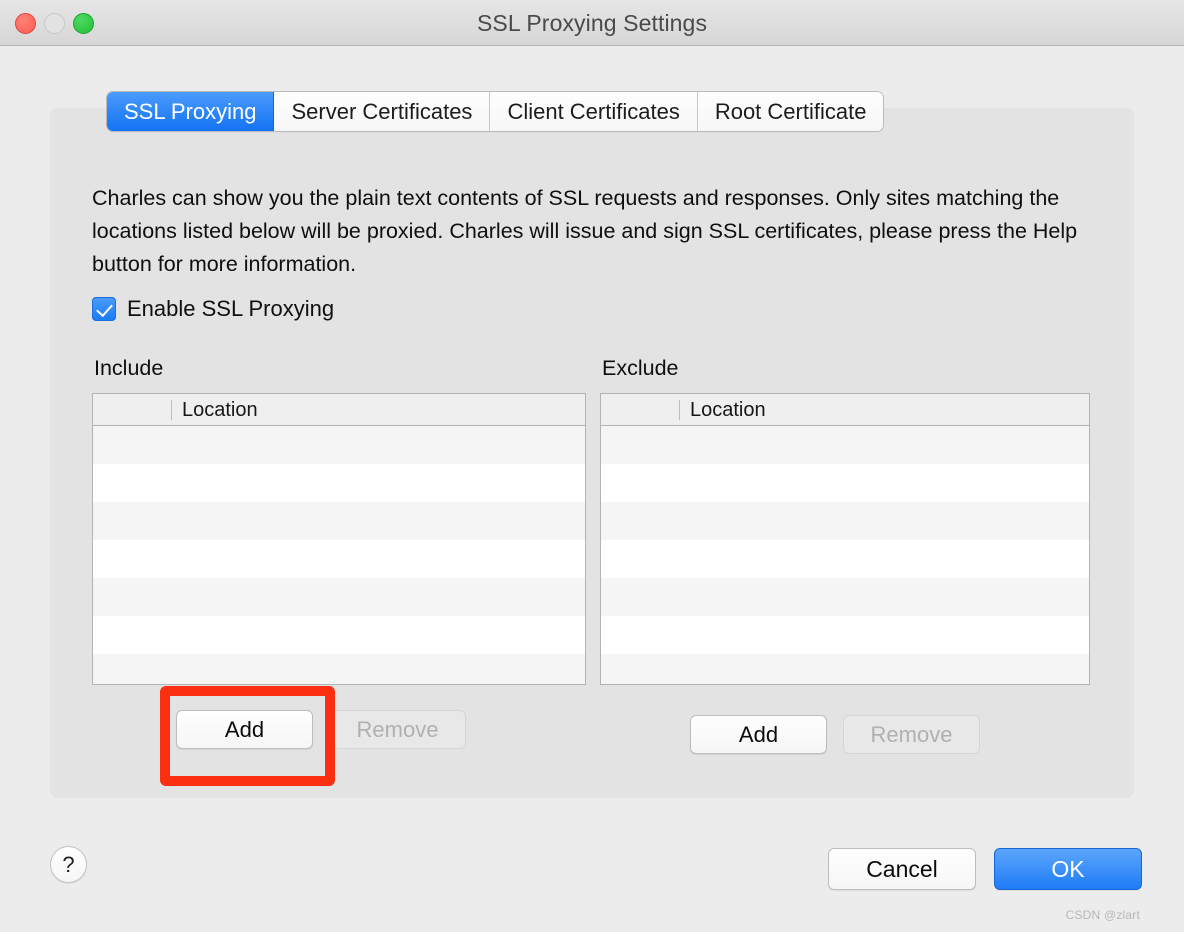 This screenshot has width=1184, height=932. What do you see at coordinates (758, 734) in the screenshot?
I see `exclude-add-button: Add` at bounding box center [758, 734].